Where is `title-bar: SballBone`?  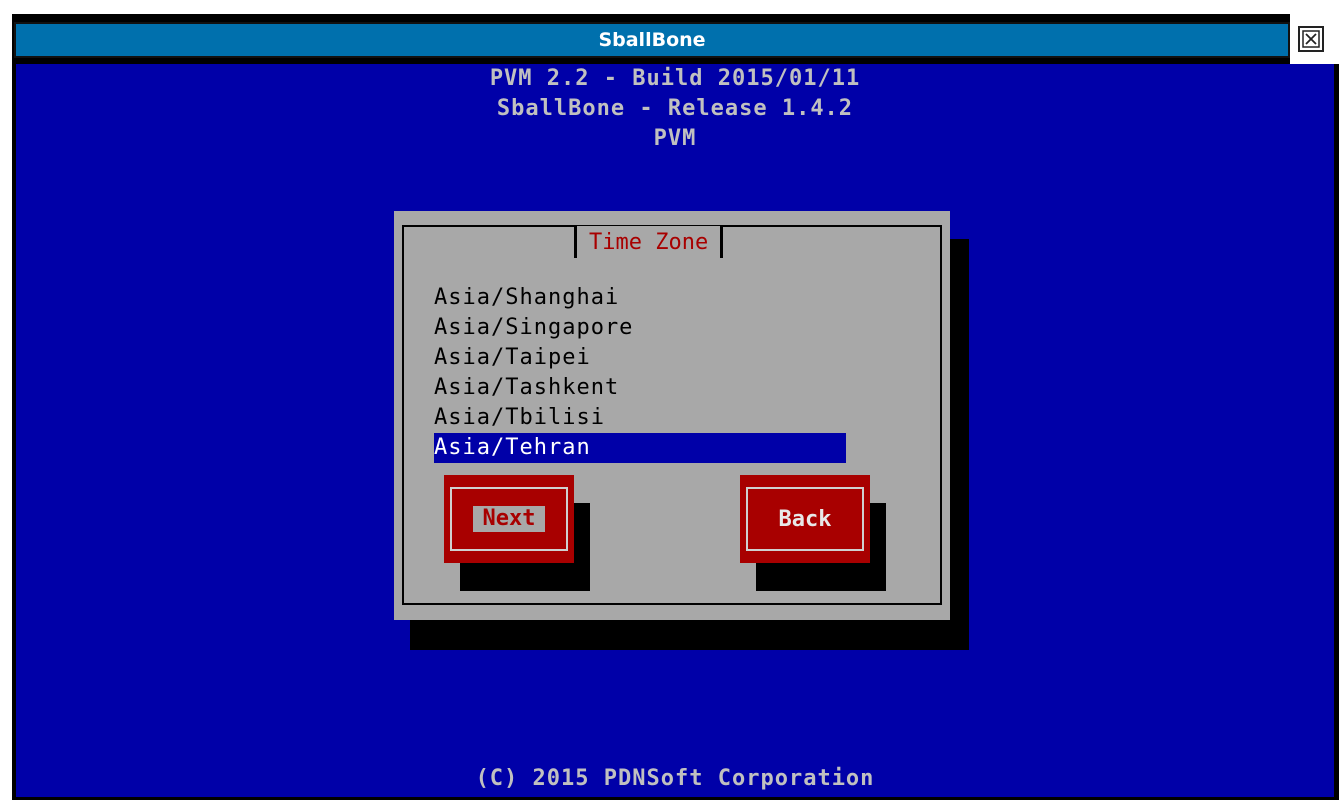 title-bar: SballBone is located at coordinates (652, 40).